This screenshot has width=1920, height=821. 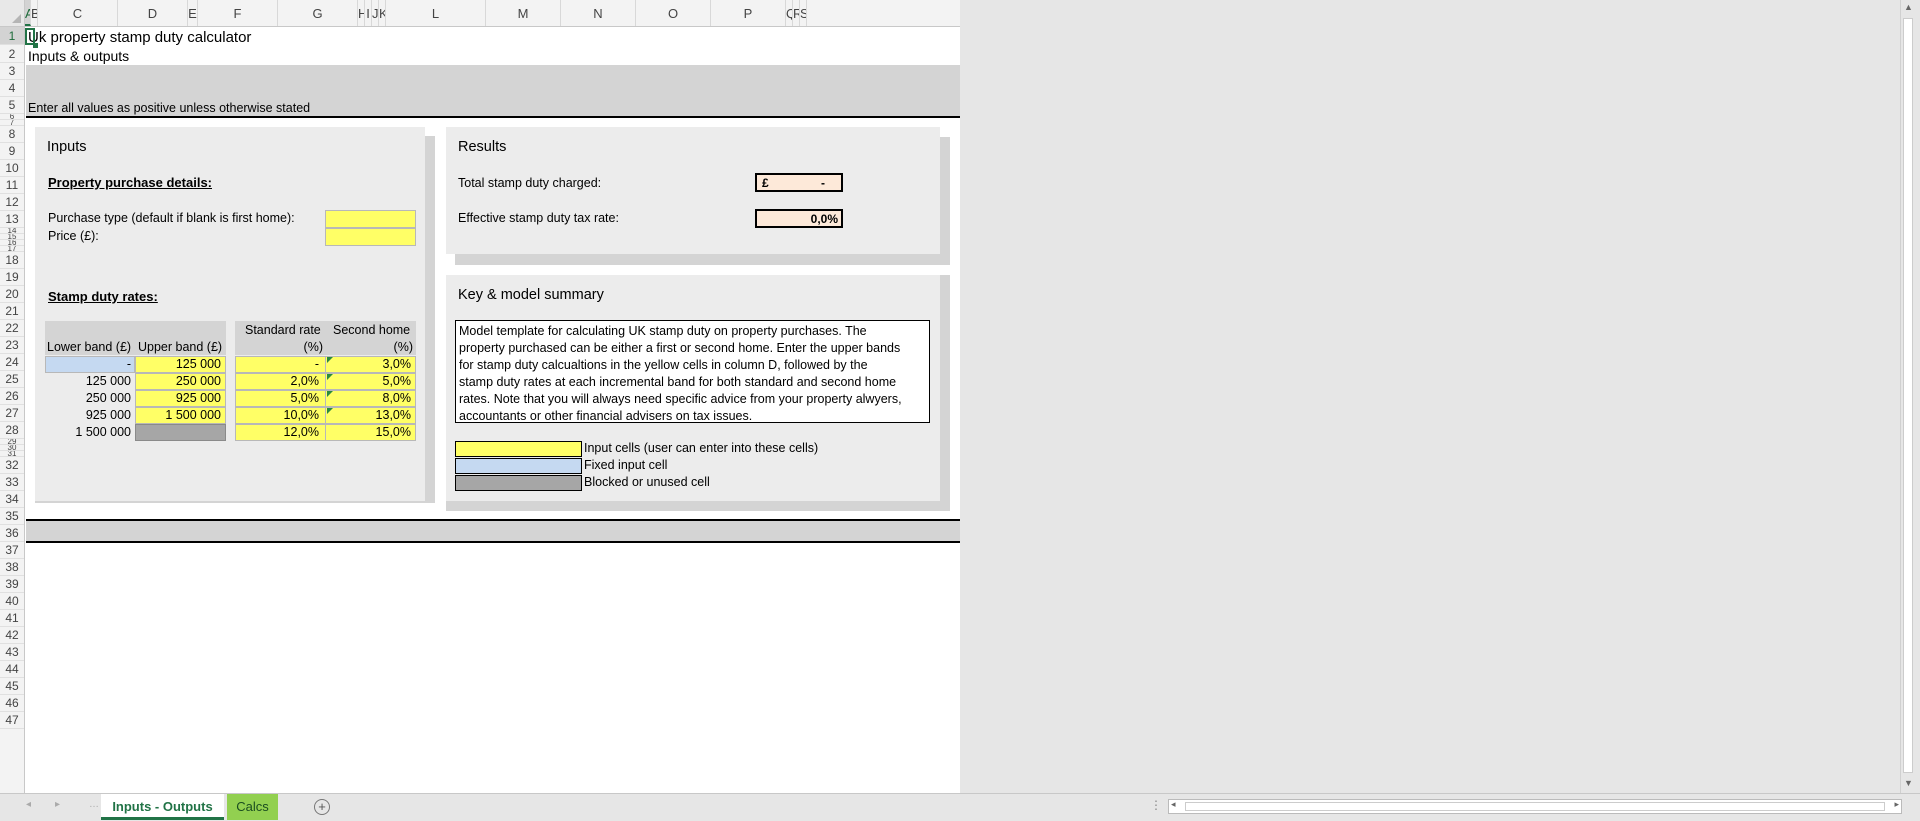 What do you see at coordinates (193, 13) in the screenshot?
I see `column-header-e: E` at bounding box center [193, 13].